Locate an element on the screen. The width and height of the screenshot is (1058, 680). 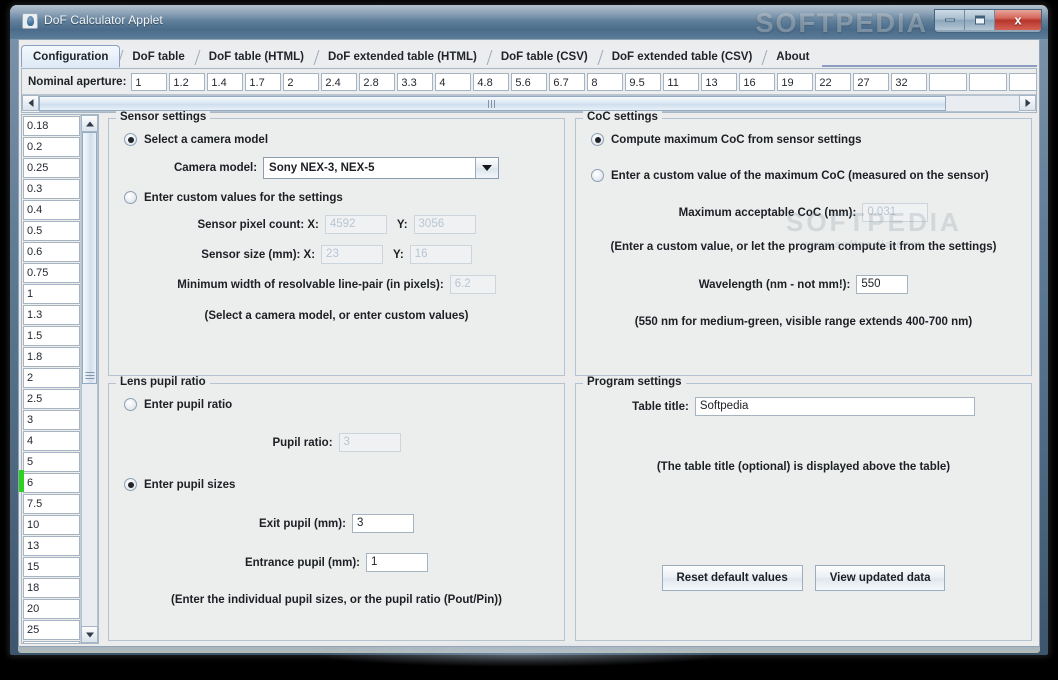
scroll-up-button is located at coordinates (89, 123).